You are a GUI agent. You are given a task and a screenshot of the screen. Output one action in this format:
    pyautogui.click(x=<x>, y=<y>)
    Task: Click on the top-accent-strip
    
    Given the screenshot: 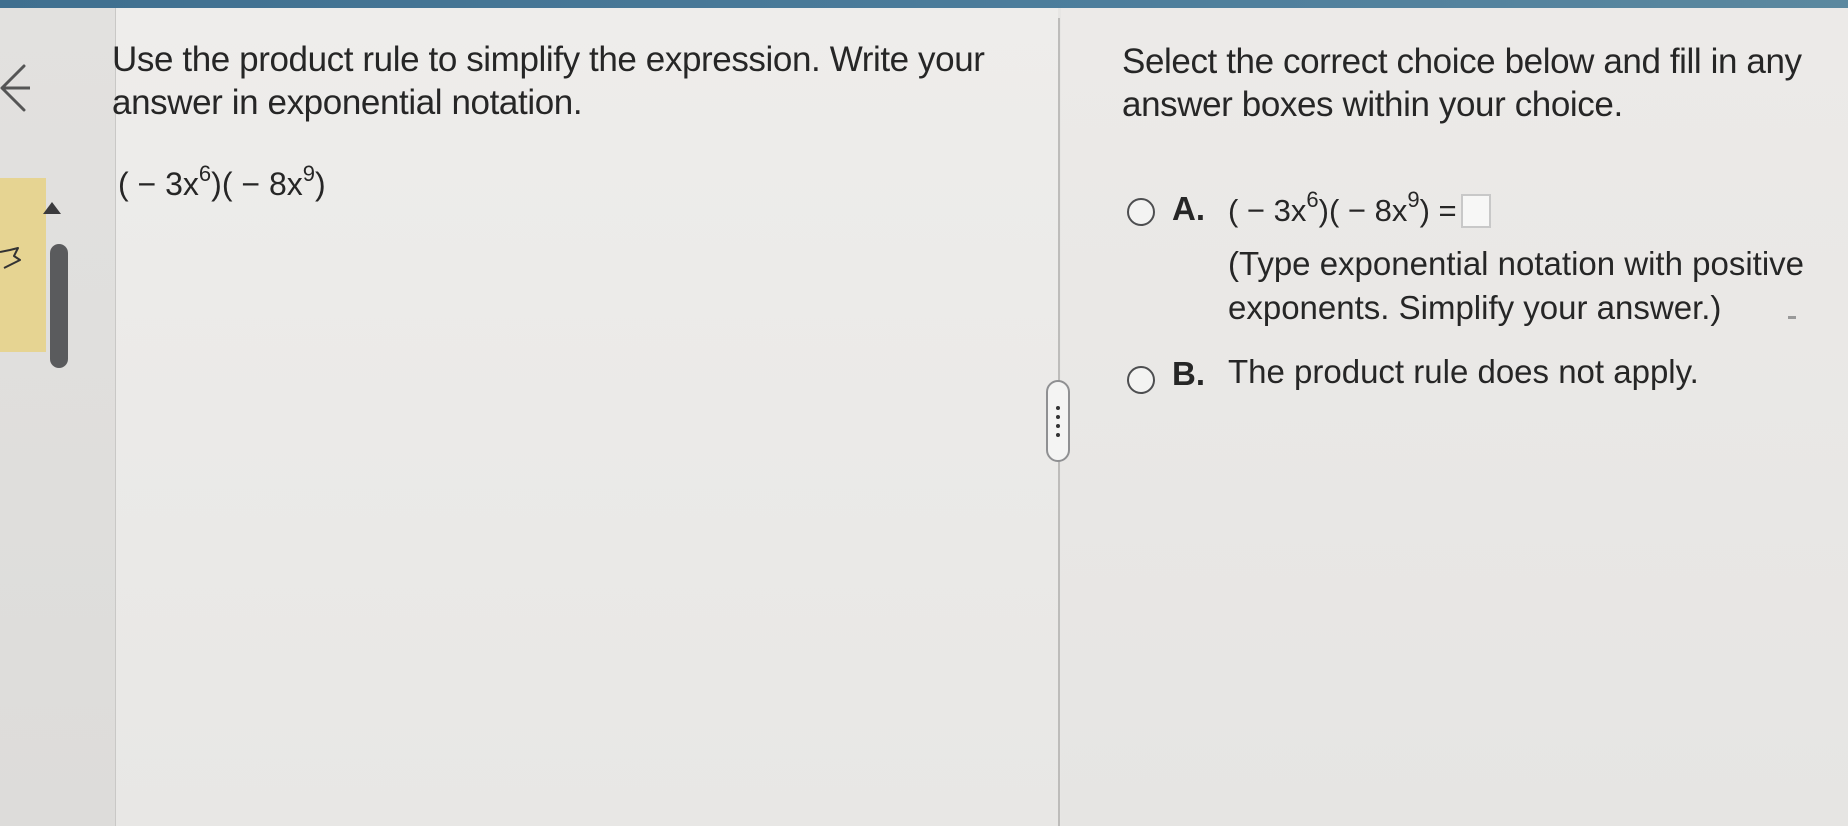 What is the action you would take?
    pyautogui.click(x=924, y=4)
    